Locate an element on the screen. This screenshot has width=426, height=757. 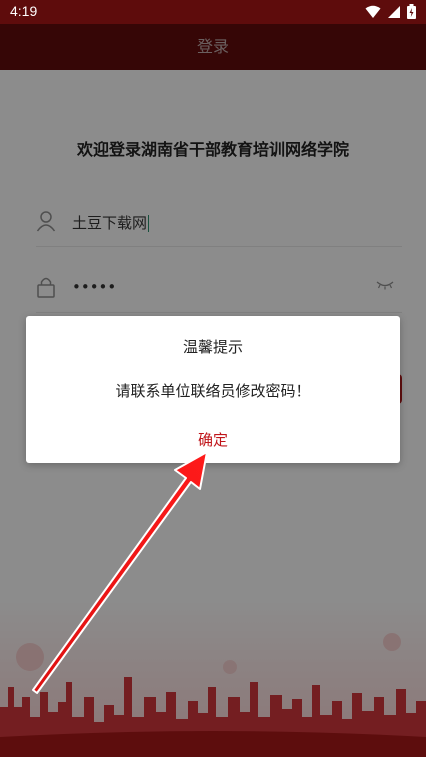
wifi-icon is located at coordinates (373, 11).